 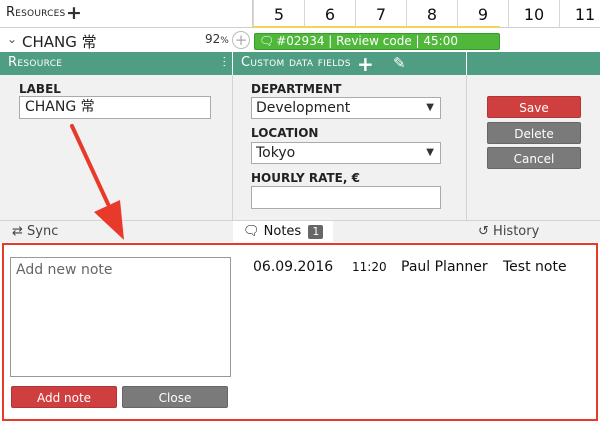 What do you see at coordinates (285, 133) in the screenshot?
I see `location-caption: LOCATION` at bounding box center [285, 133].